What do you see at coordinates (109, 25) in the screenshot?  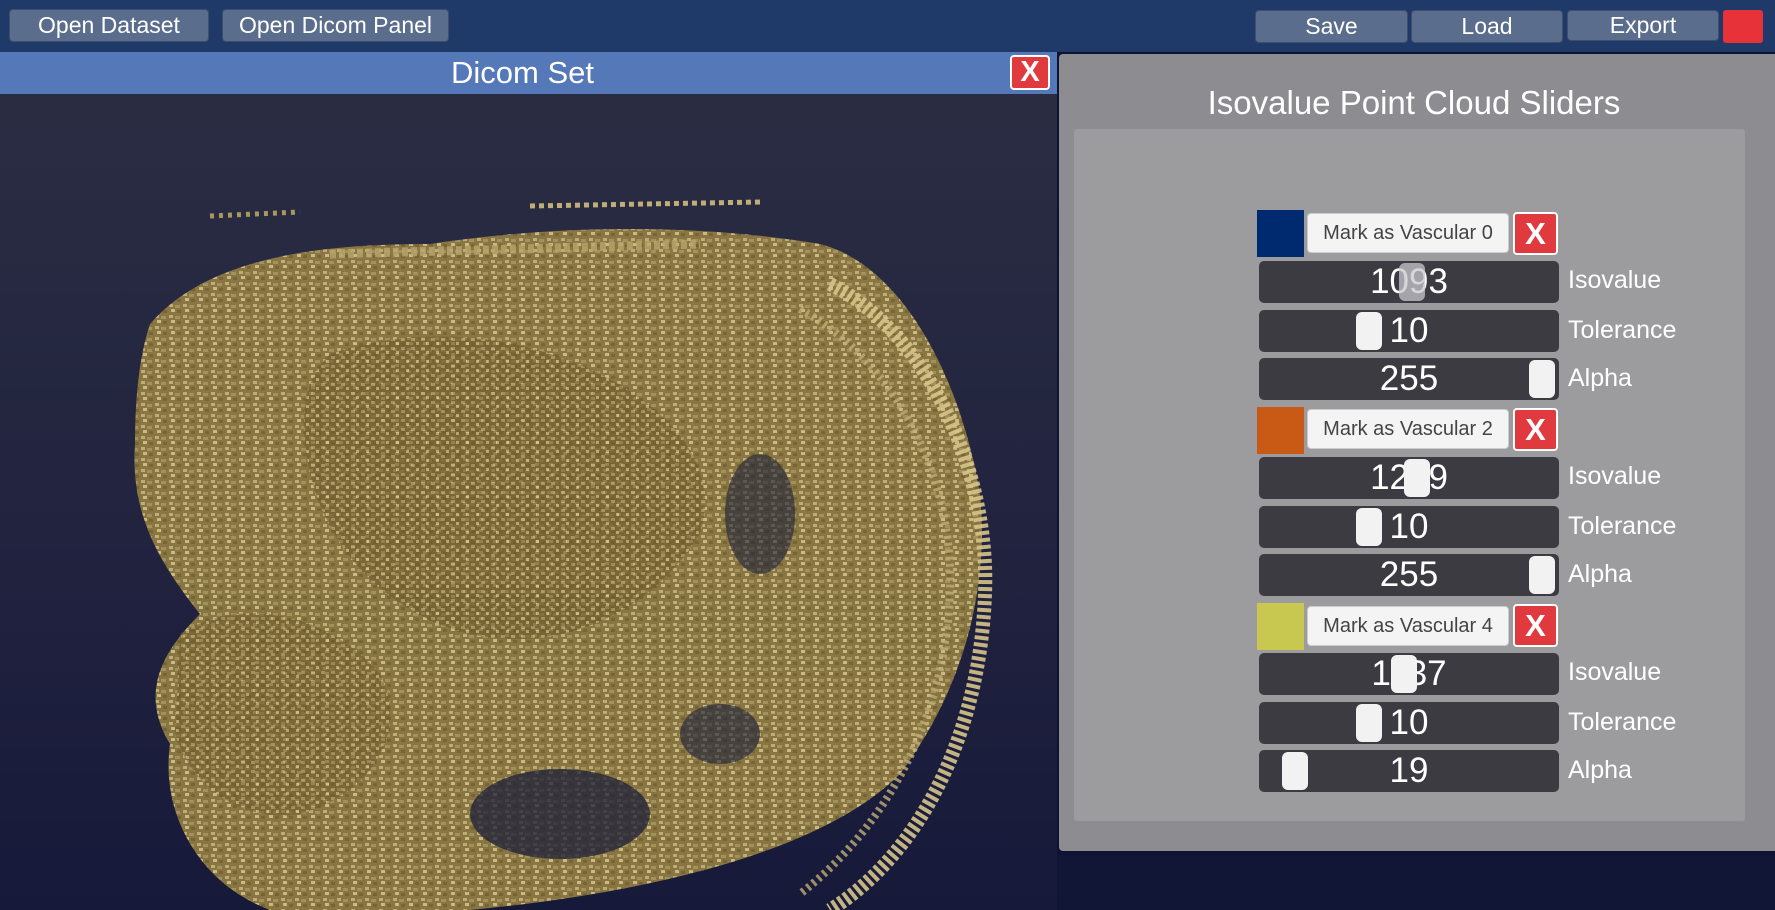 I see `open-dataset-button: Open Dataset` at bounding box center [109, 25].